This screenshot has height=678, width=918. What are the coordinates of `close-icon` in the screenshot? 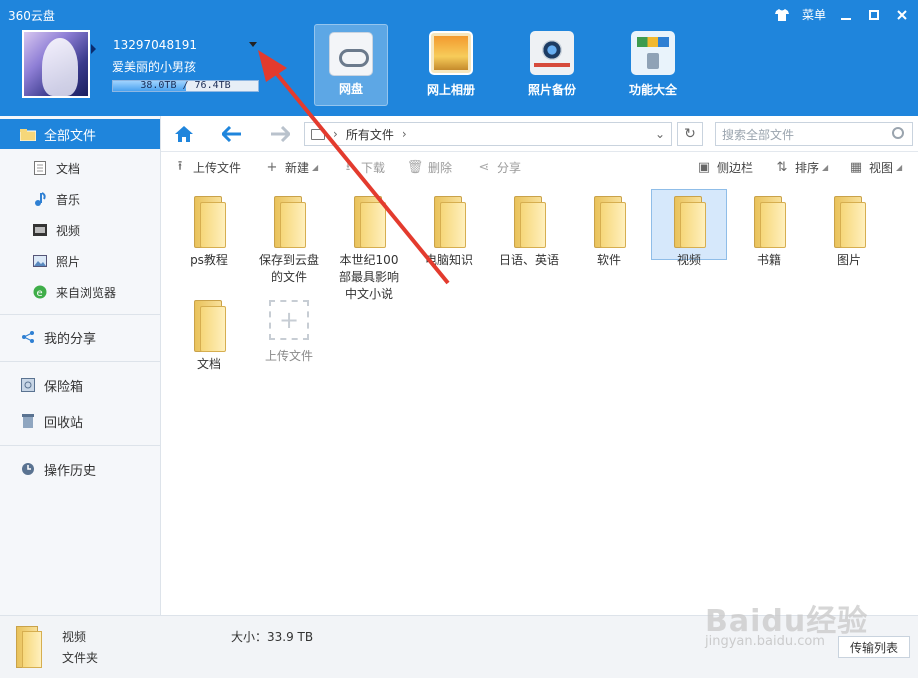 It's located at (902, 15).